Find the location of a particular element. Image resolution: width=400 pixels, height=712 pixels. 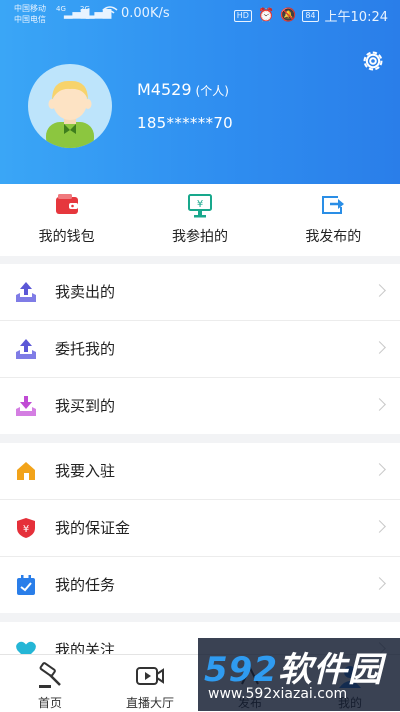

quick-action-auction: ¥ 我参拍的 is located at coordinates (199, 220).